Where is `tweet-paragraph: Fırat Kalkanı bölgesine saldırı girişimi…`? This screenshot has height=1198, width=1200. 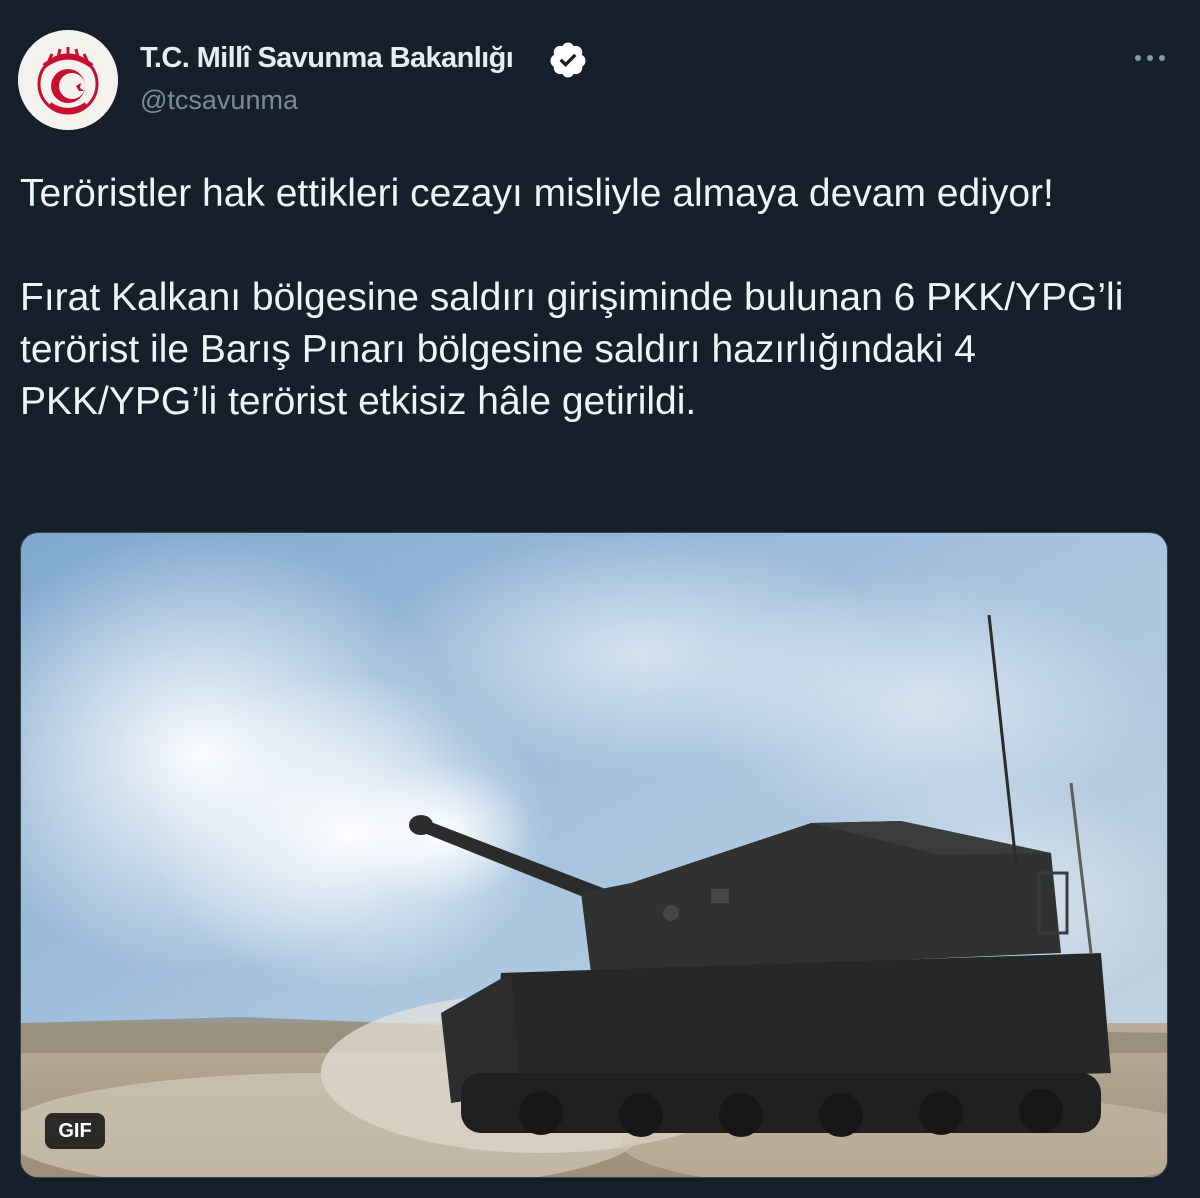 tweet-paragraph: Fırat Kalkanı bölgesine saldırı girişimi… is located at coordinates (572, 349).